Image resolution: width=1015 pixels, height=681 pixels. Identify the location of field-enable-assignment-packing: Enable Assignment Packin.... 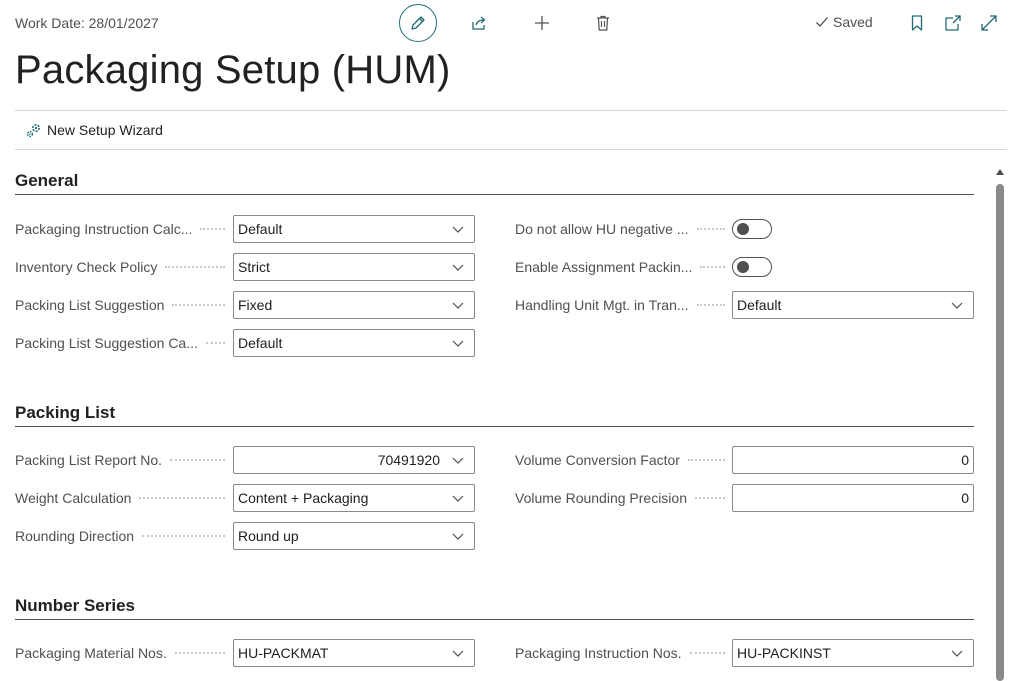
(624, 267).